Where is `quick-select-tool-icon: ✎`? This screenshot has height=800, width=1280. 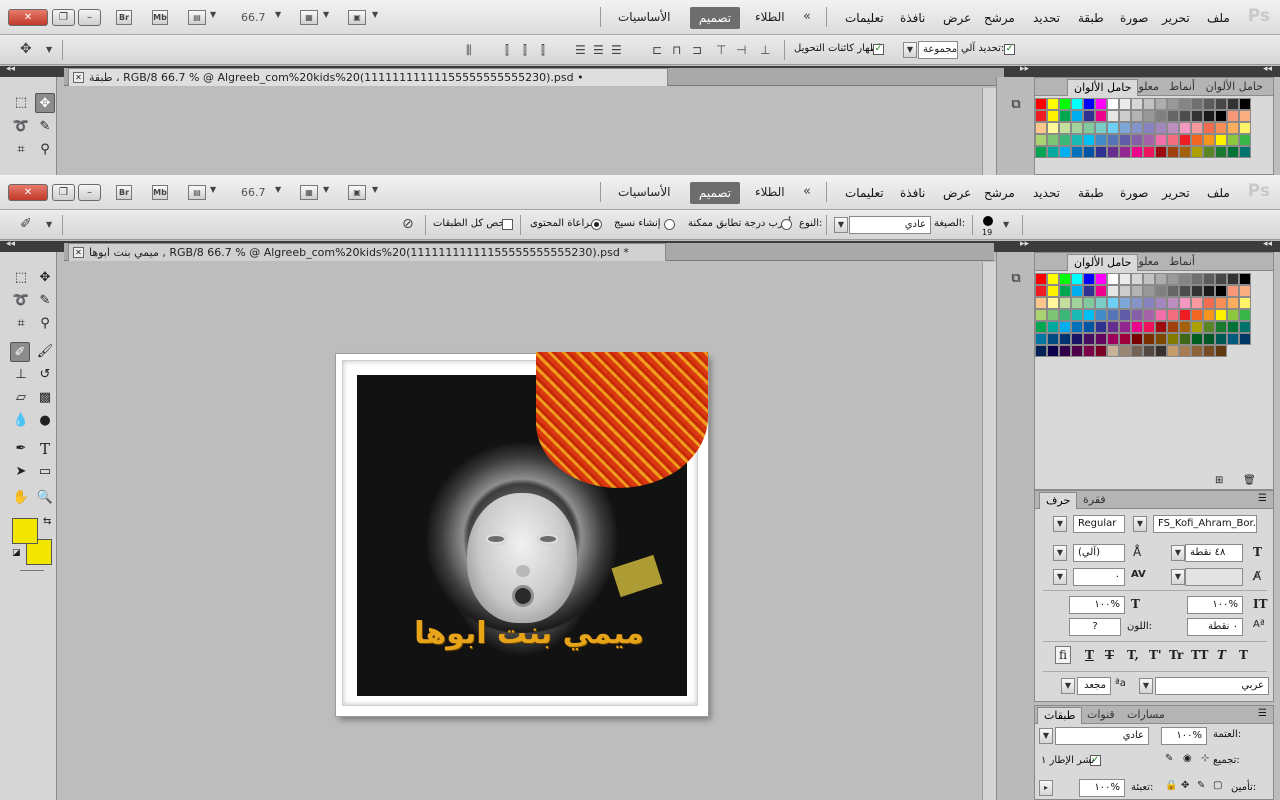 quick-select-tool-icon: ✎ is located at coordinates (45, 127).